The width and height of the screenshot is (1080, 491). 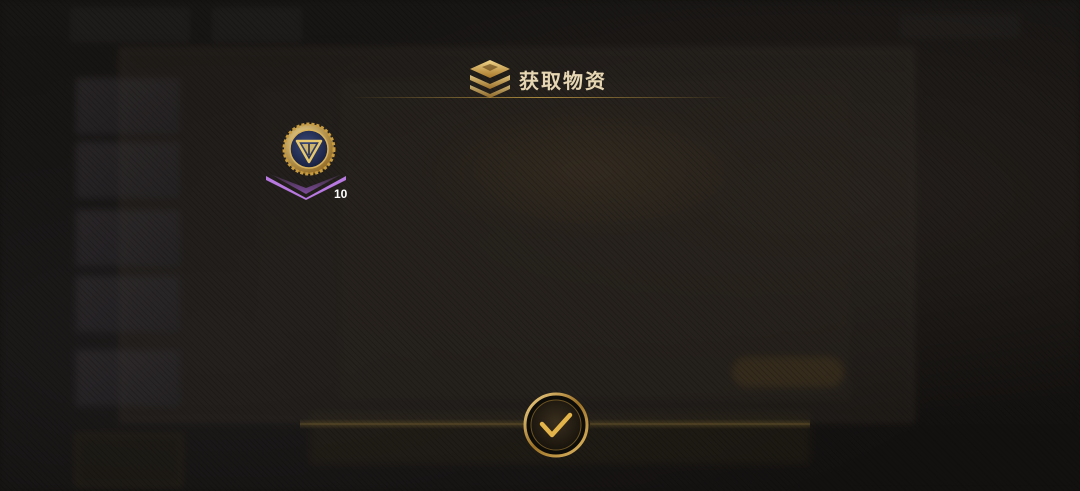 I want to click on dialog-header: 获取物资, so click(x=540, y=78).